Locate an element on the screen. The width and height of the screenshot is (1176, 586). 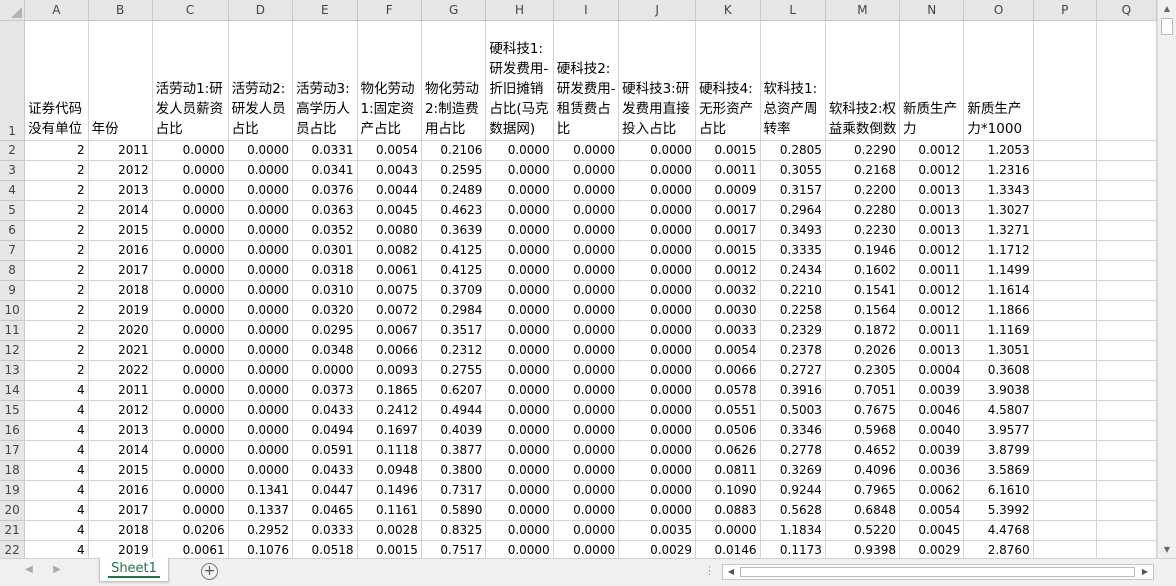
cell: 0.8325 is located at coordinates (454, 530).